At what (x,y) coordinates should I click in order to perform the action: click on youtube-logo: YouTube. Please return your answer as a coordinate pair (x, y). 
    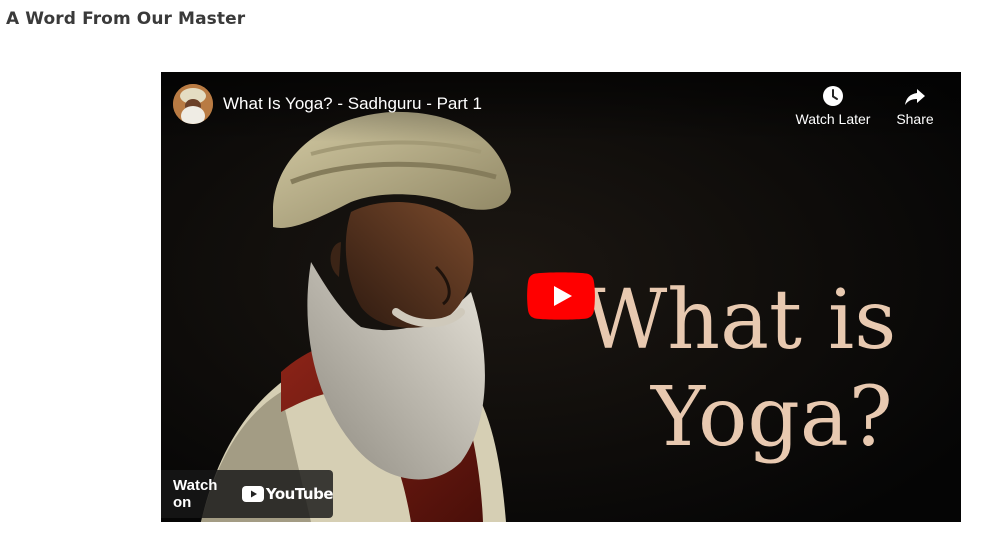
    Looking at the image, I should click on (287, 494).